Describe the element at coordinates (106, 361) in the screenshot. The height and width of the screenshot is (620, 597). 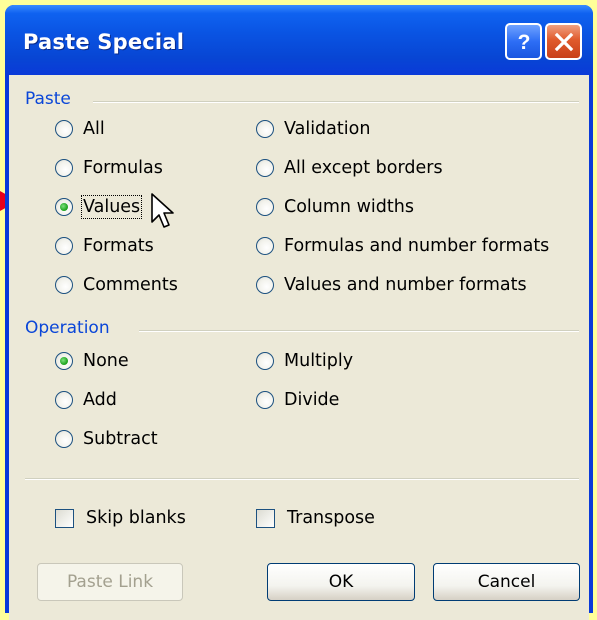
I see `radio-label: None` at that location.